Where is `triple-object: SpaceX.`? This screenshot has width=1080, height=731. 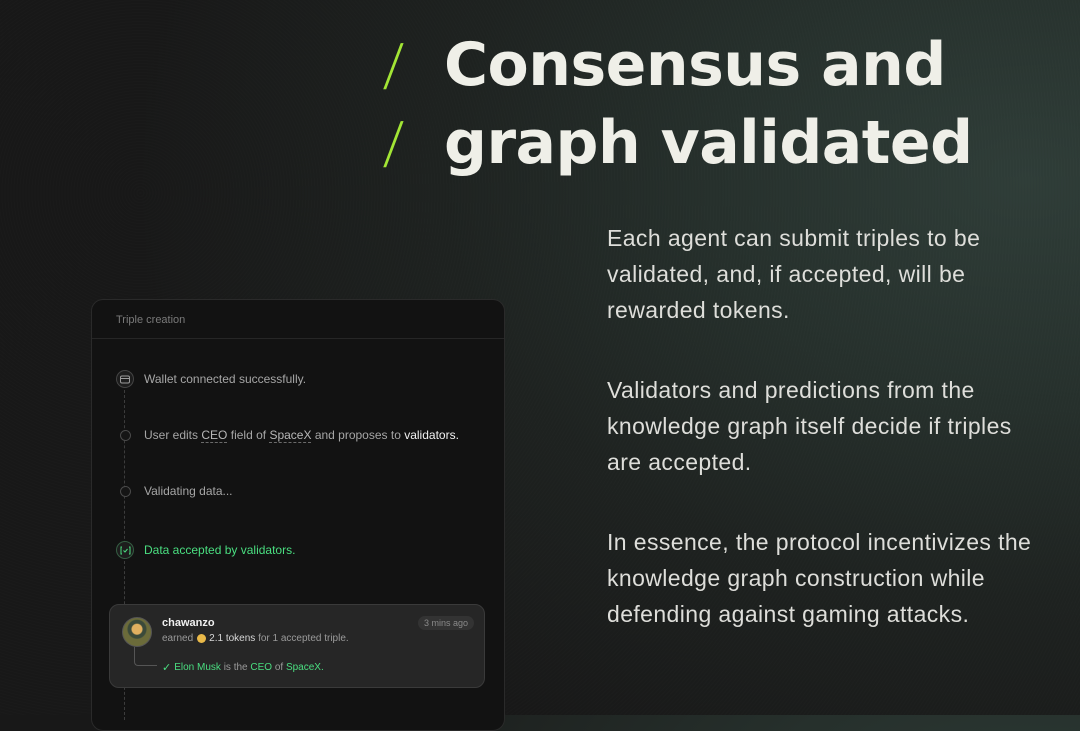 triple-object: SpaceX. is located at coordinates (305, 667).